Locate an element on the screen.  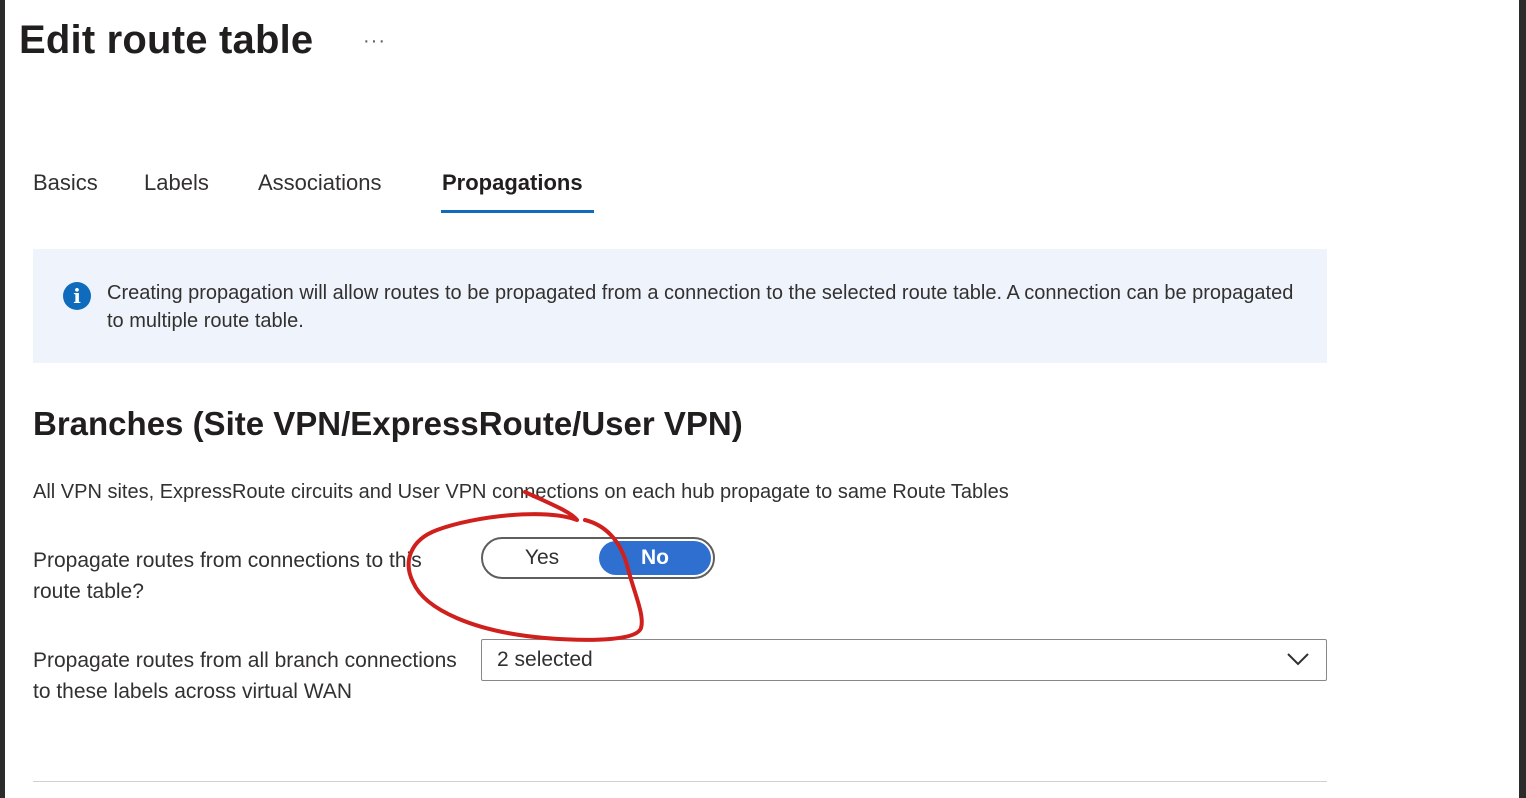
toggle-option-no: No is located at coordinates (655, 558).